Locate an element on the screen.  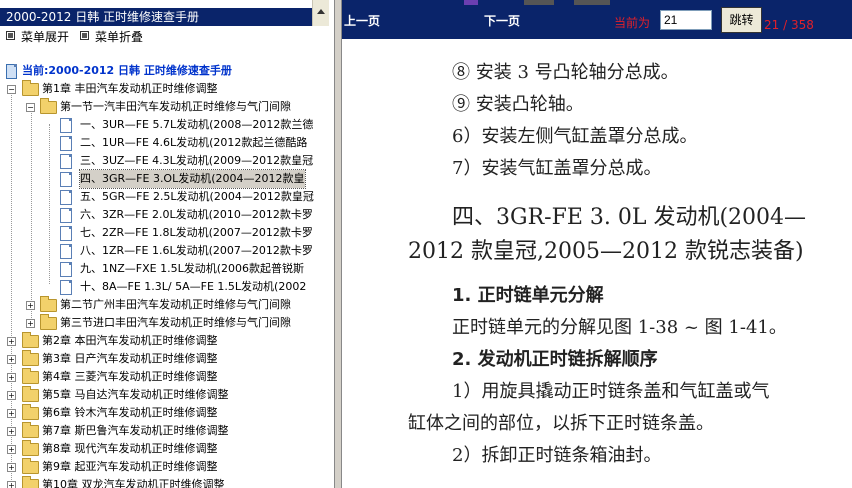
tree-chapter: + 第4章 三菱汽车发动机正时维修调整 is located at coordinates (109, 377).